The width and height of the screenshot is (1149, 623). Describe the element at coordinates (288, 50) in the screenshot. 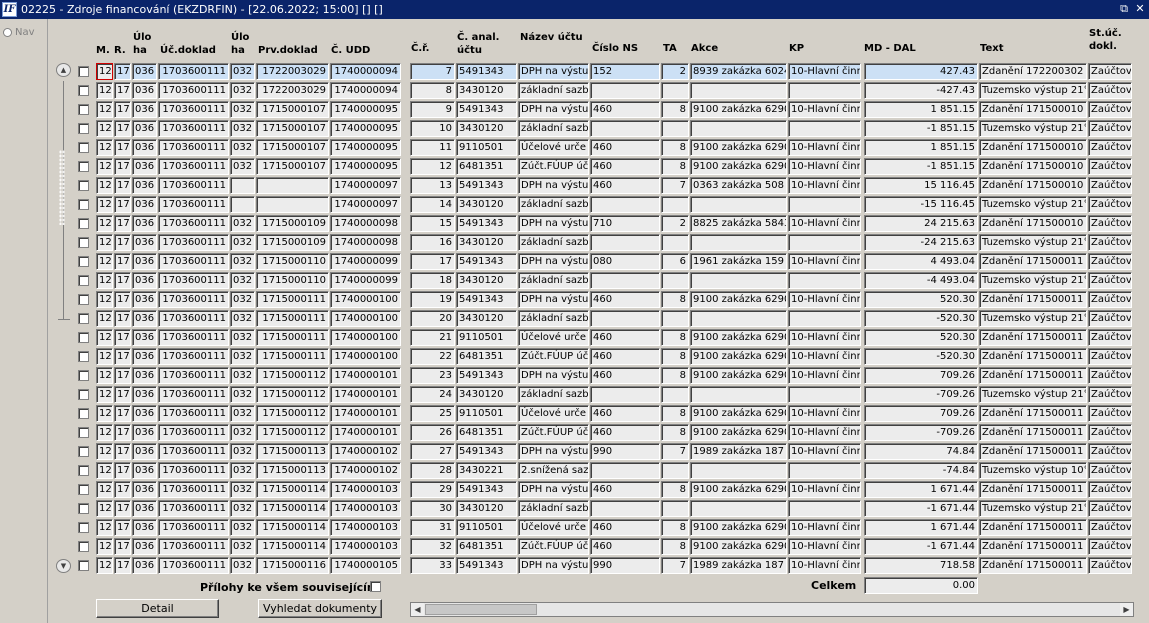

I see `col-header-prvdoklad: Prv.doklad` at that location.